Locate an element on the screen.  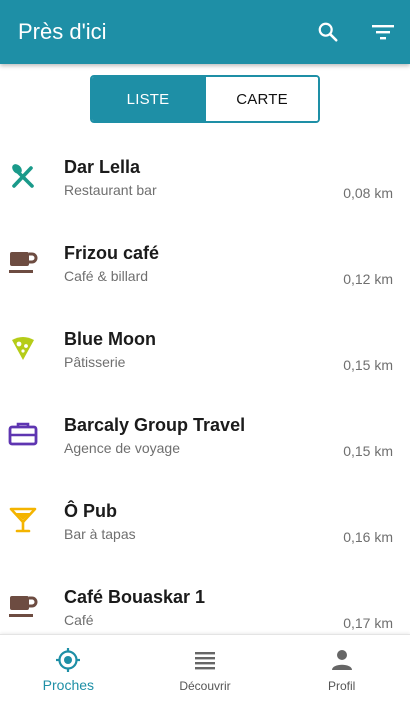
place-category: Pâtisserie is located at coordinates (95, 362).